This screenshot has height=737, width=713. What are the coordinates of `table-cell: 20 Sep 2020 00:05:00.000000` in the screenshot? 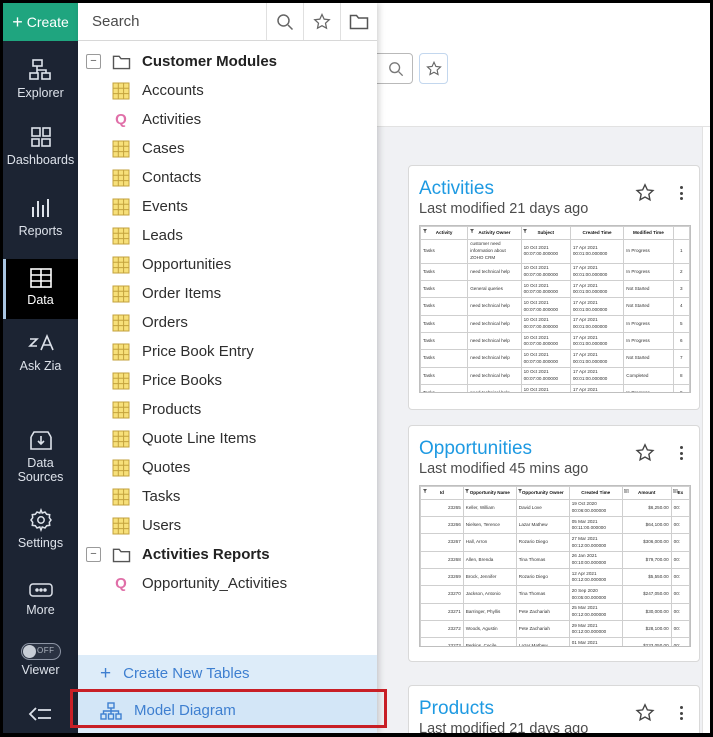 It's located at (595, 594).